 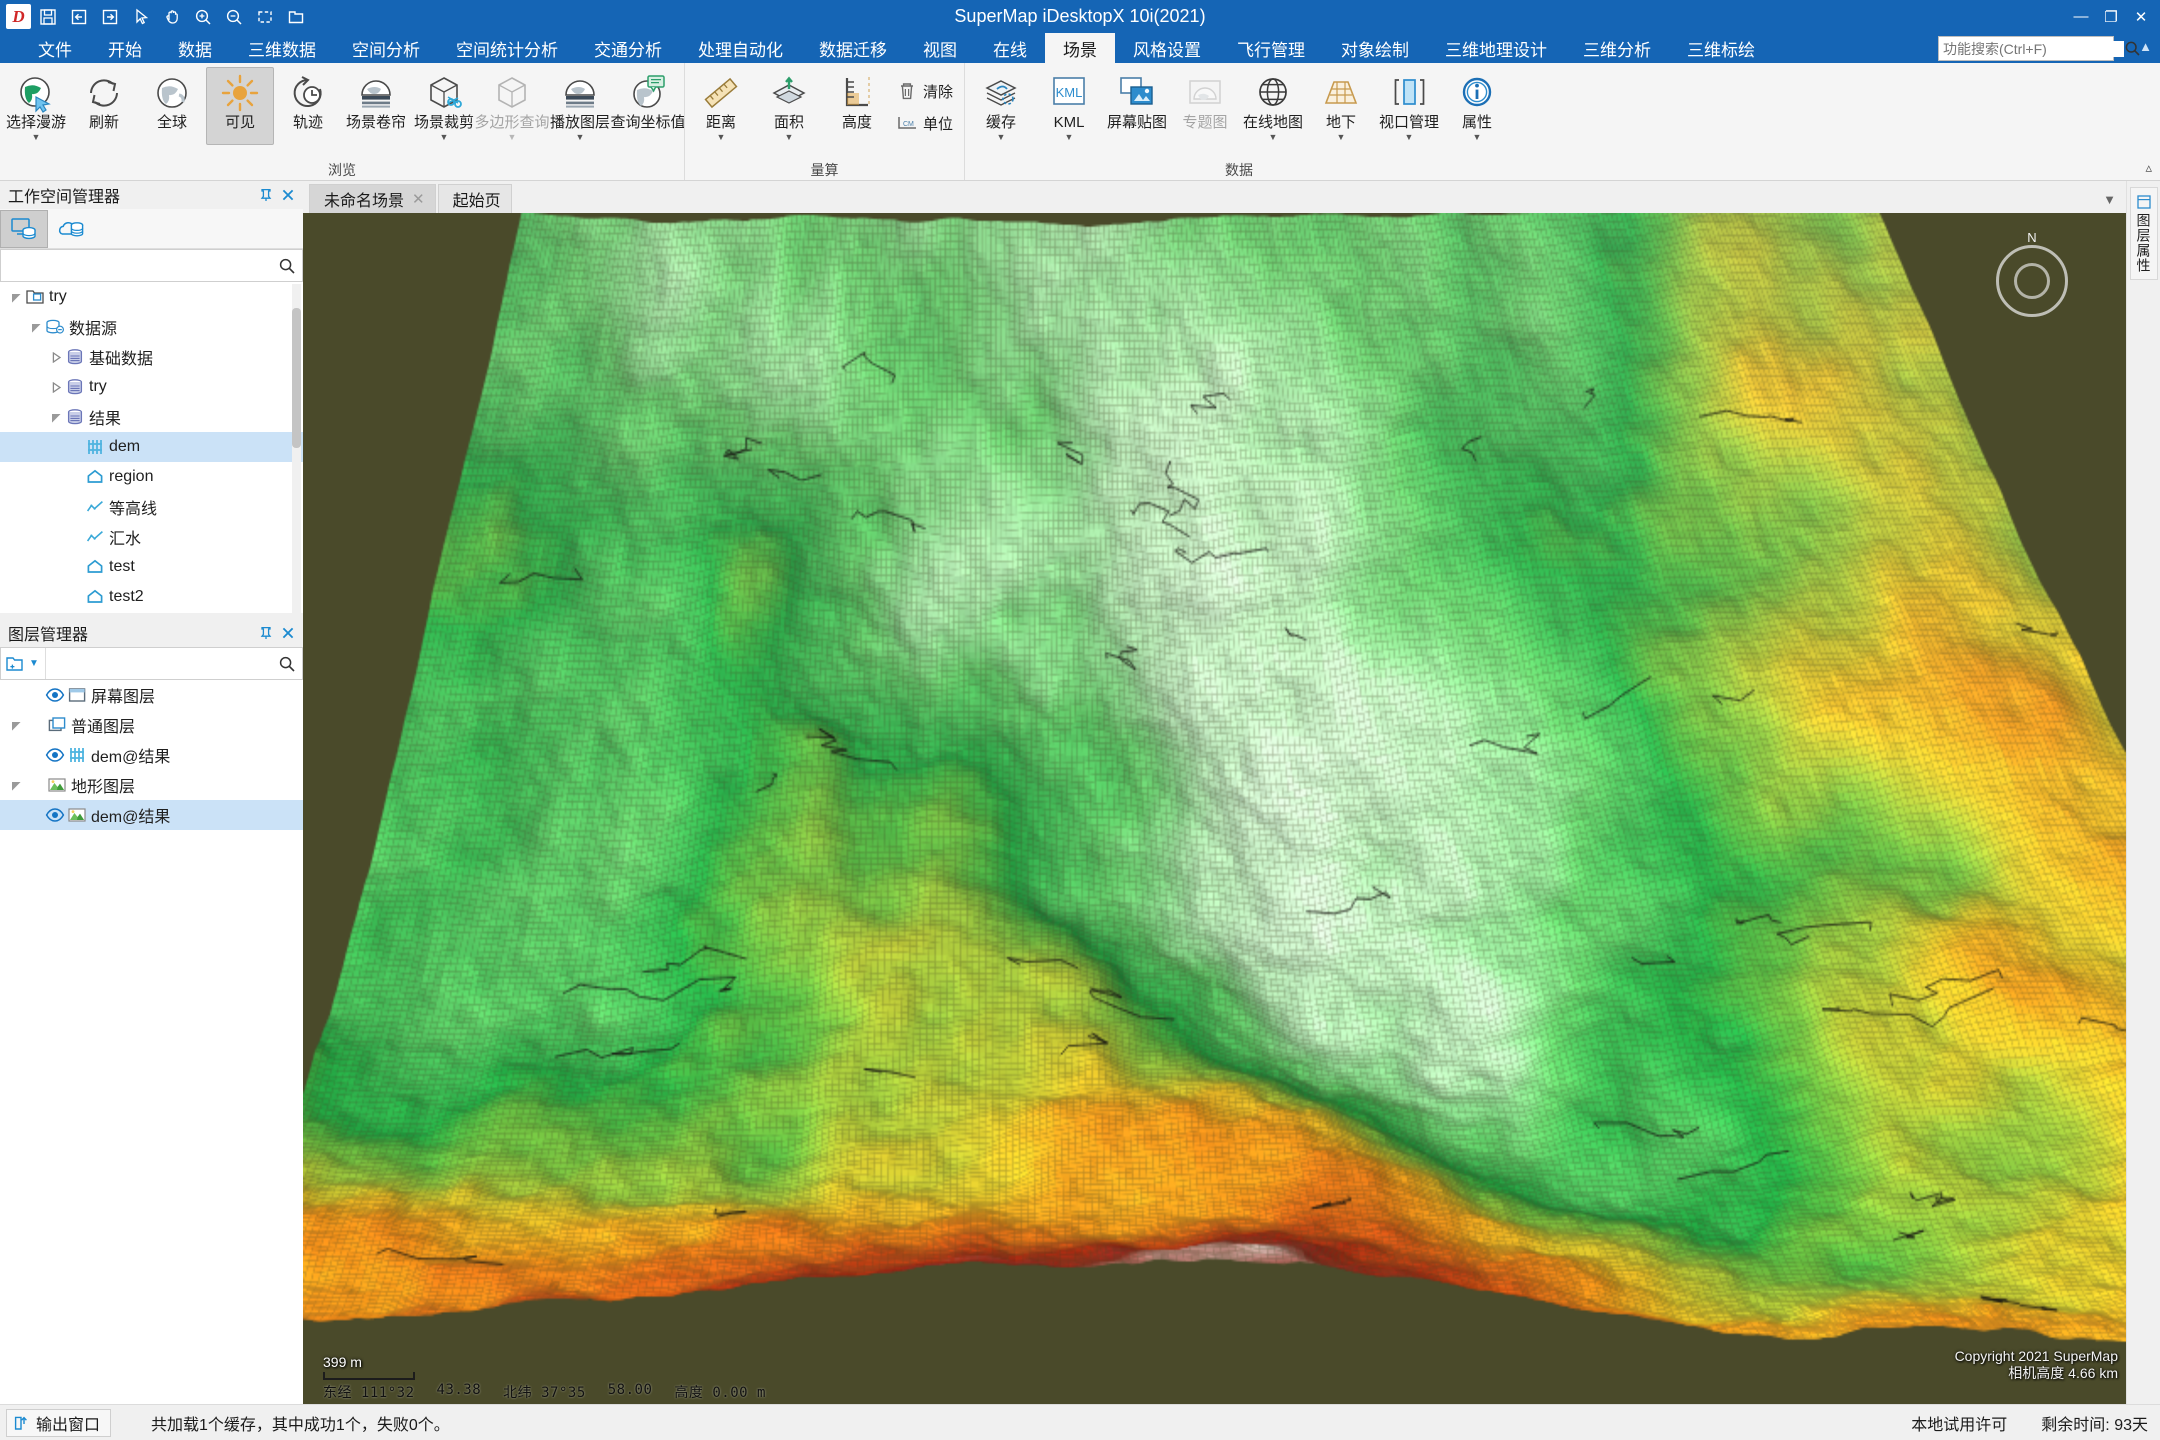 What do you see at coordinates (151, 327) in the screenshot?
I see `tree-item: 数据源` at bounding box center [151, 327].